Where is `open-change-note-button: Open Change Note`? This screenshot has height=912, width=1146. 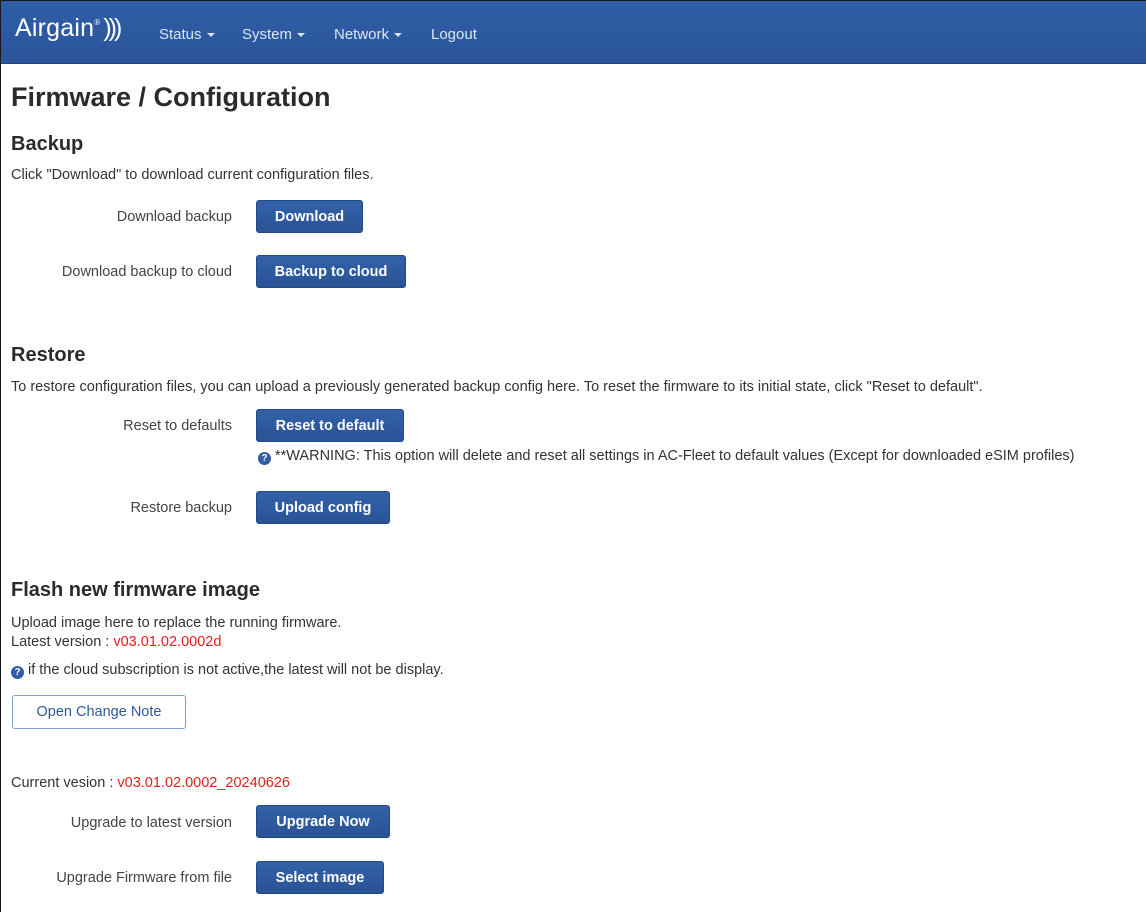 open-change-note-button: Open Change Note is located at coordinates (99, 712).